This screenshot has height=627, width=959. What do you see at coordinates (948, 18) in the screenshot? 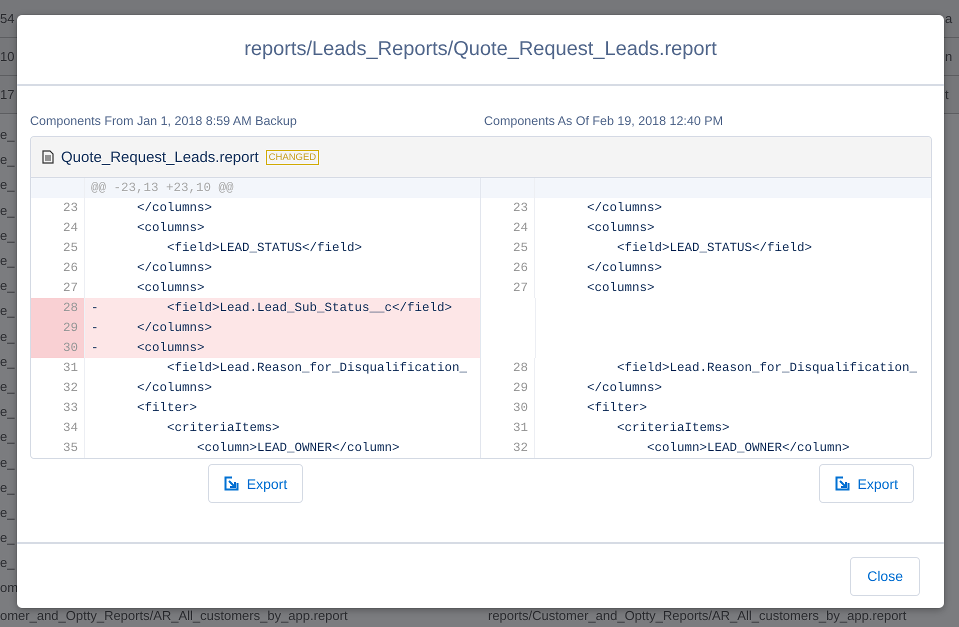
I see `table-cell: a` at bounding box center [948, 18].